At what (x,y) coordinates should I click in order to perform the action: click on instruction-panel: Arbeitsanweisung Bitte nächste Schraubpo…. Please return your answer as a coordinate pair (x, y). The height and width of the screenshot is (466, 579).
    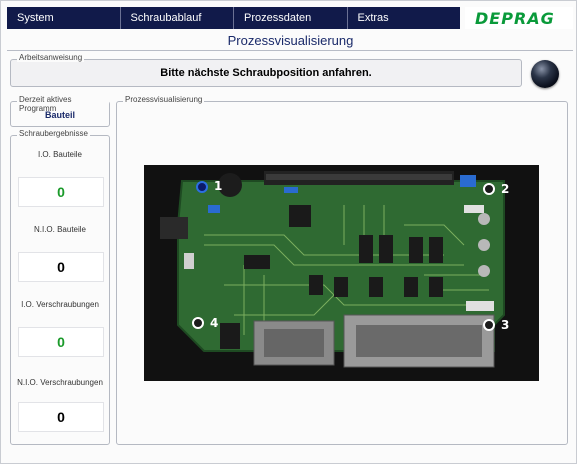
    Looking at the image, I should click on (266, 70).